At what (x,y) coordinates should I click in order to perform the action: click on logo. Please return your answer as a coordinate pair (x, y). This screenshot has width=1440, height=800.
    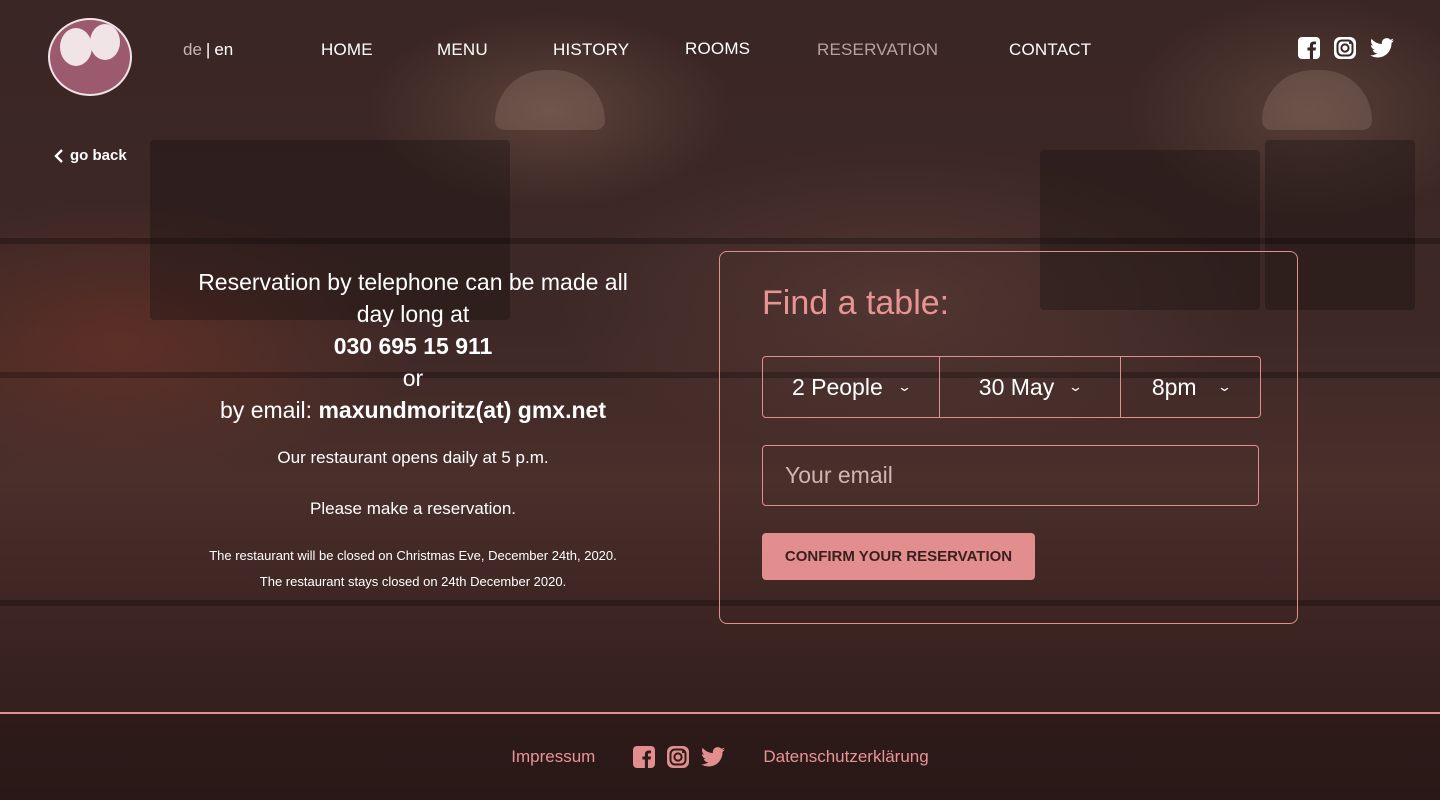
    Looking at the image, I should click on (90, 57).